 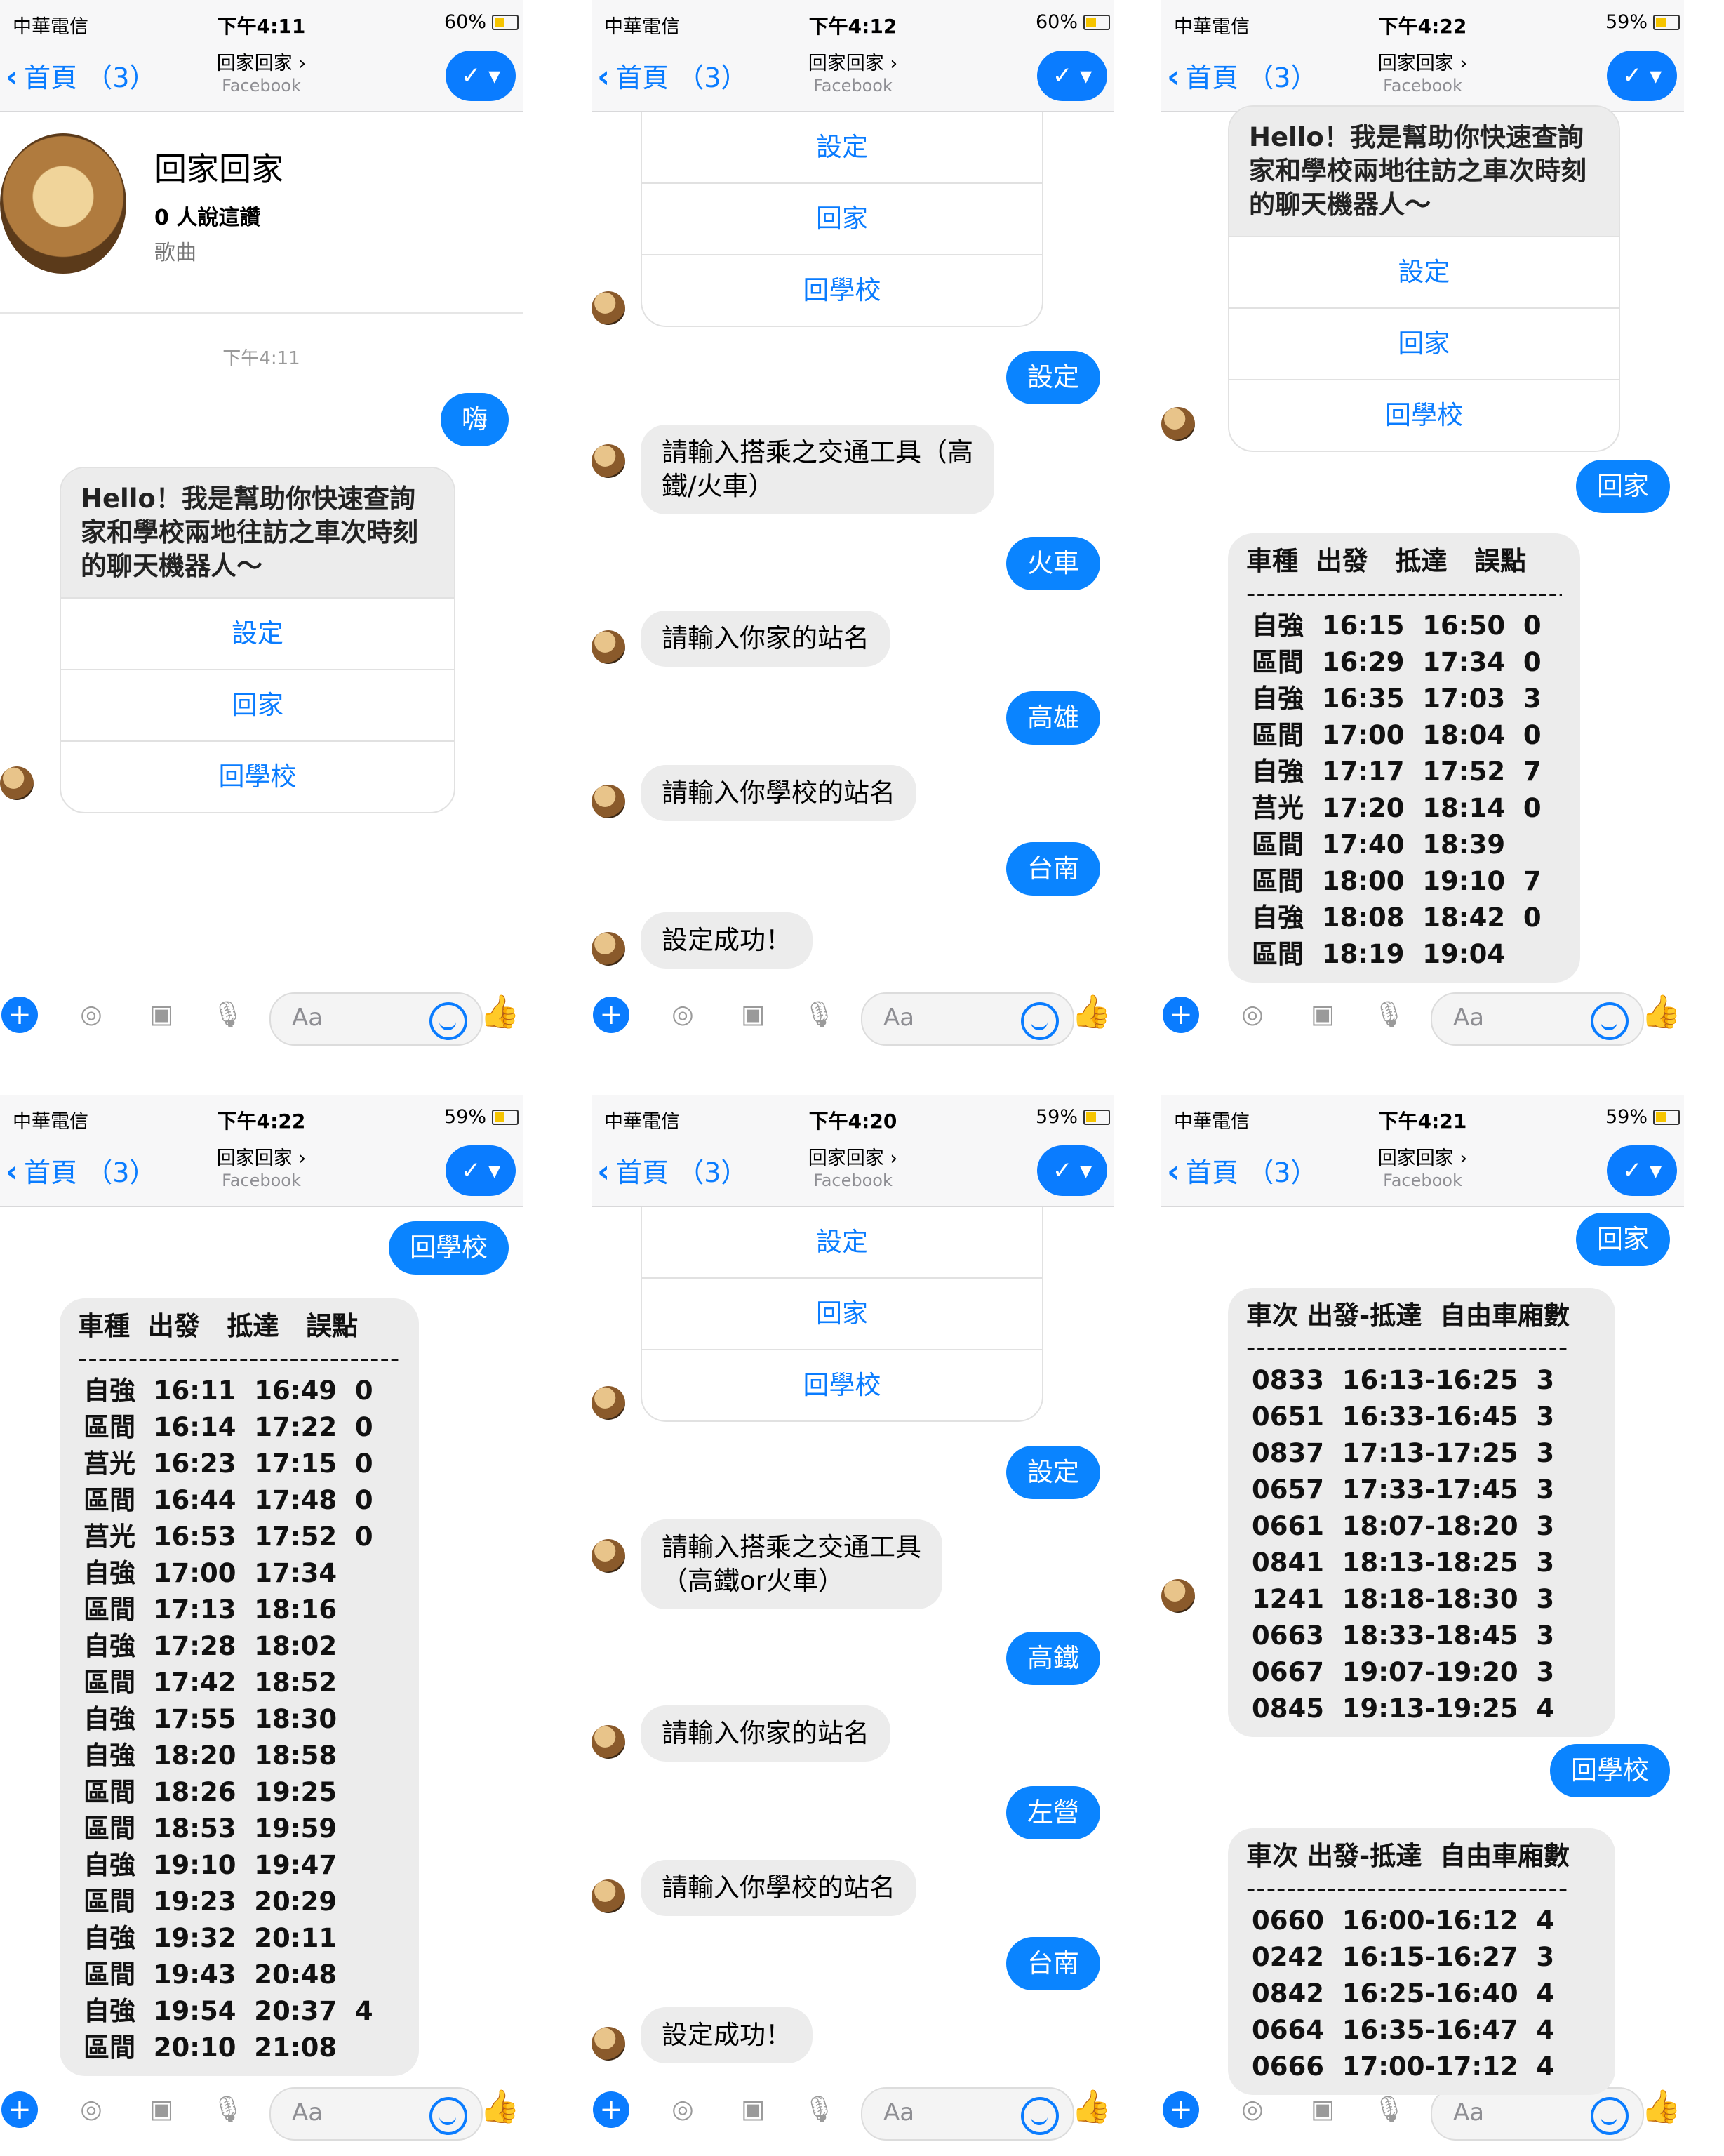 What do you see at coordinates (1403, 1672) in the screenshot?
I see `table-row: 0667 19:07-19:20 3` at bounding box center [1403, 1672].